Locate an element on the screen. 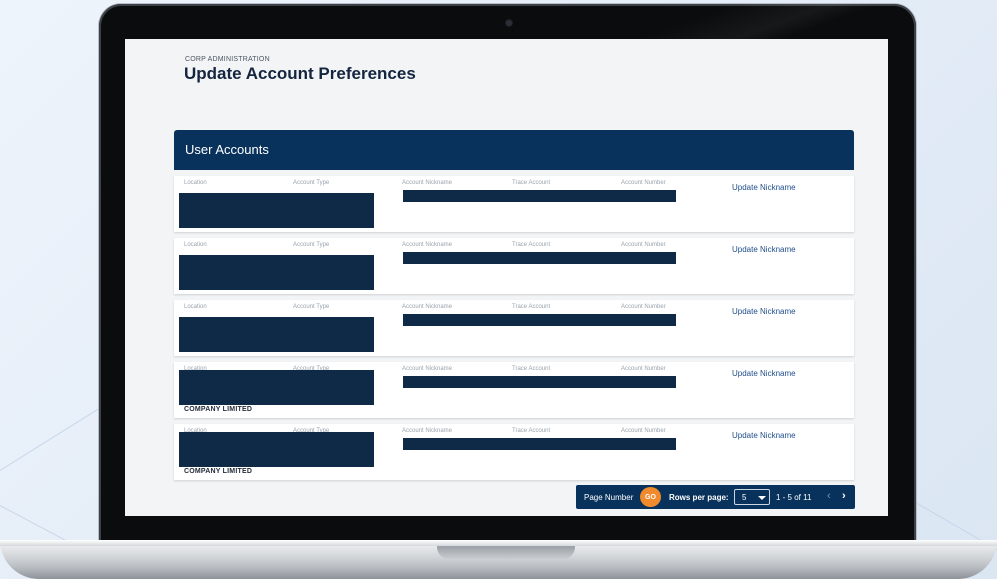 This screenshot has height=579, width=997. rows-per-page-value: 5 is located at coordinates (744, 497).